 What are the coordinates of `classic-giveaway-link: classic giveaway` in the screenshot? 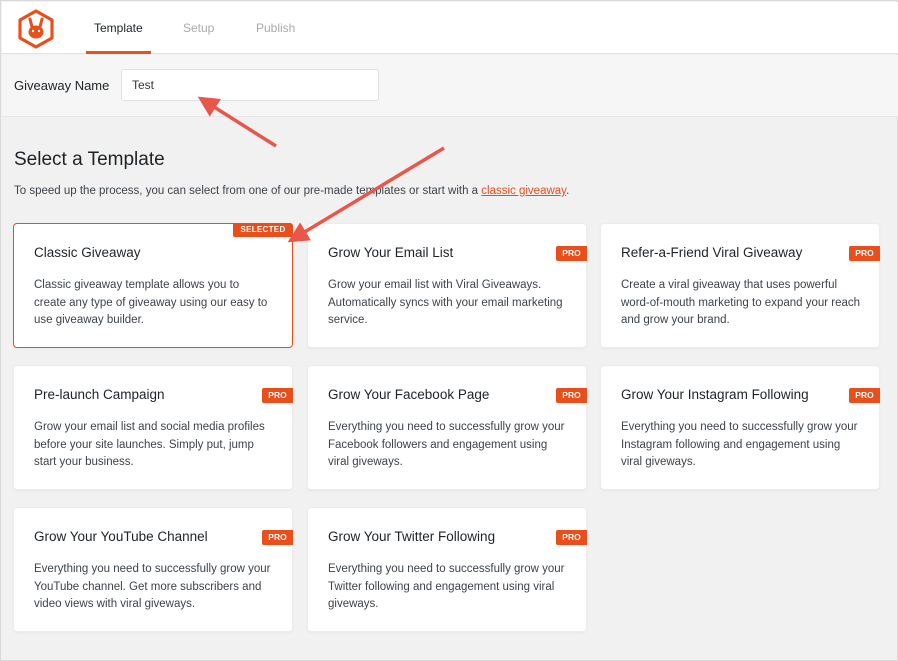 It's located at (523, 191).